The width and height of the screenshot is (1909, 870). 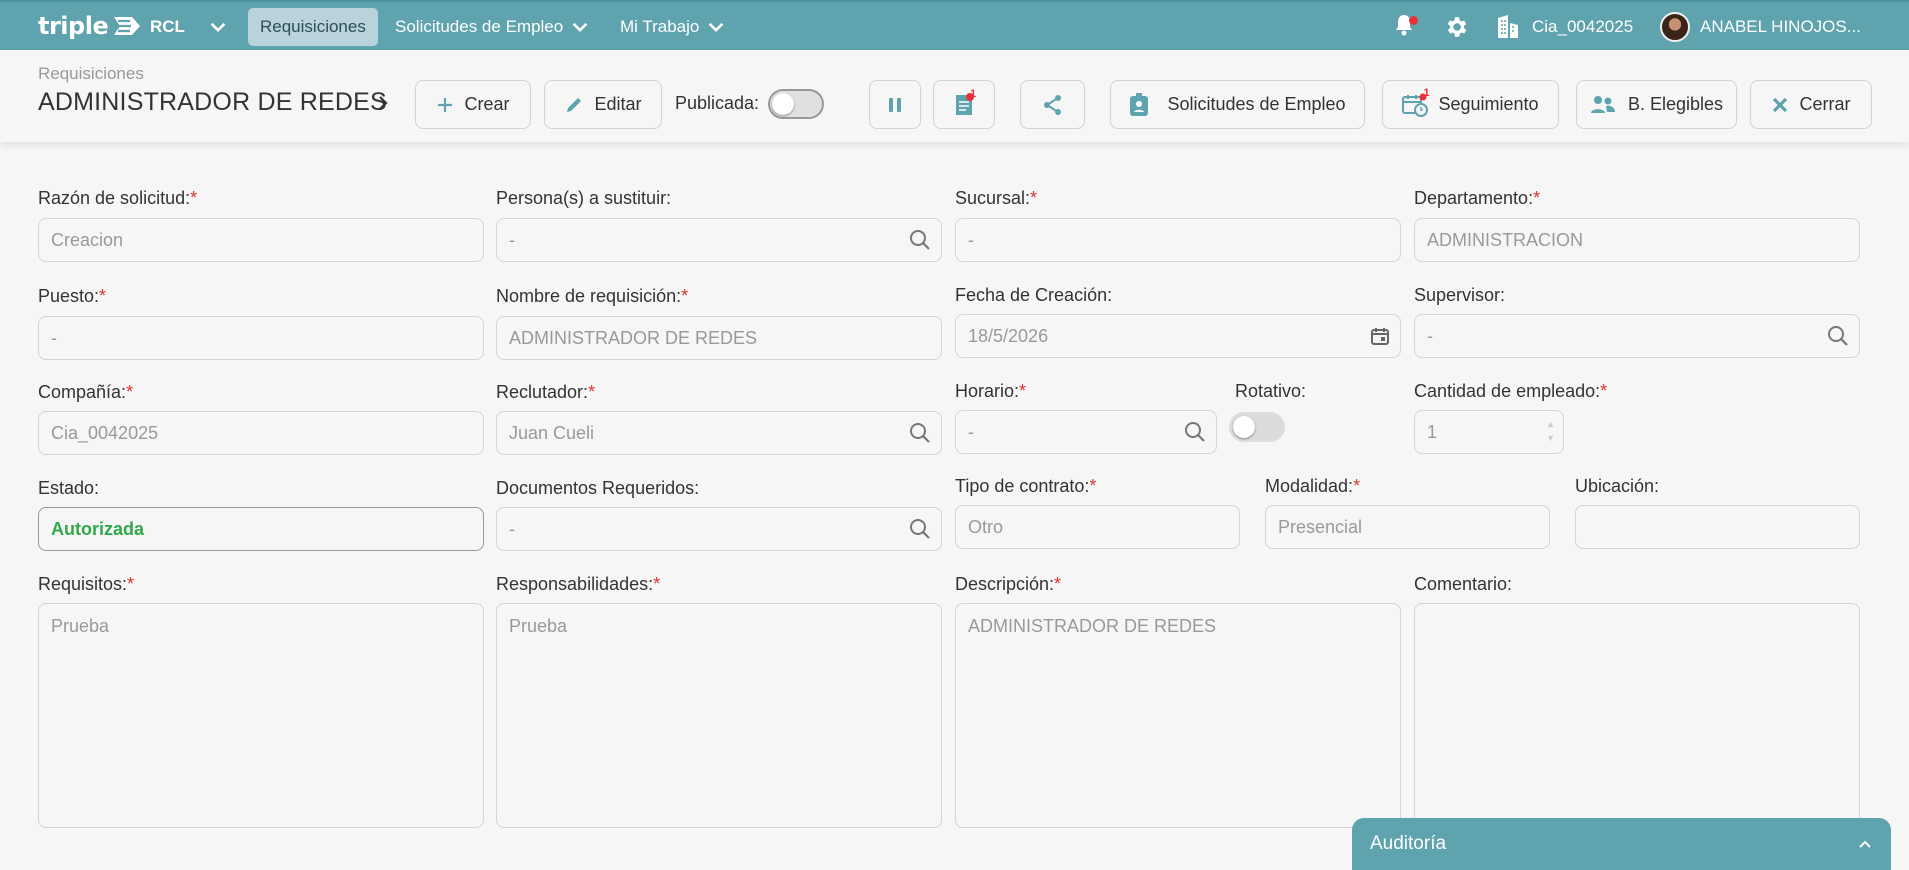 What do you see at coordinates (1408, 843) in the screenshot?
I see `audit-label: Auditoría` at bounding box center [1408, 843].